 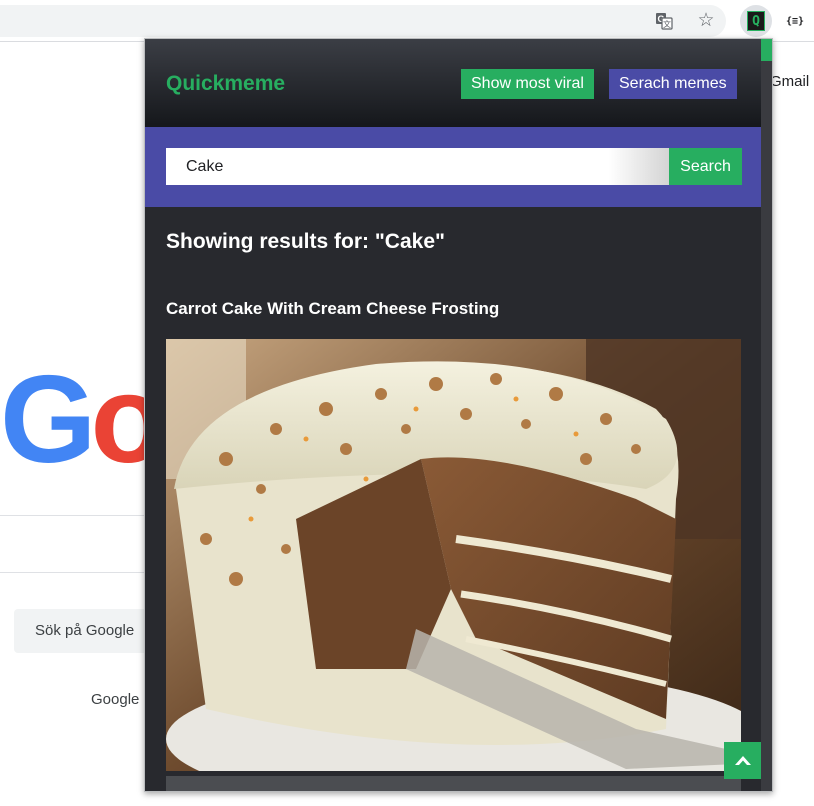 I want to click on google-footer-text: Google, so click(x=115, y=699).